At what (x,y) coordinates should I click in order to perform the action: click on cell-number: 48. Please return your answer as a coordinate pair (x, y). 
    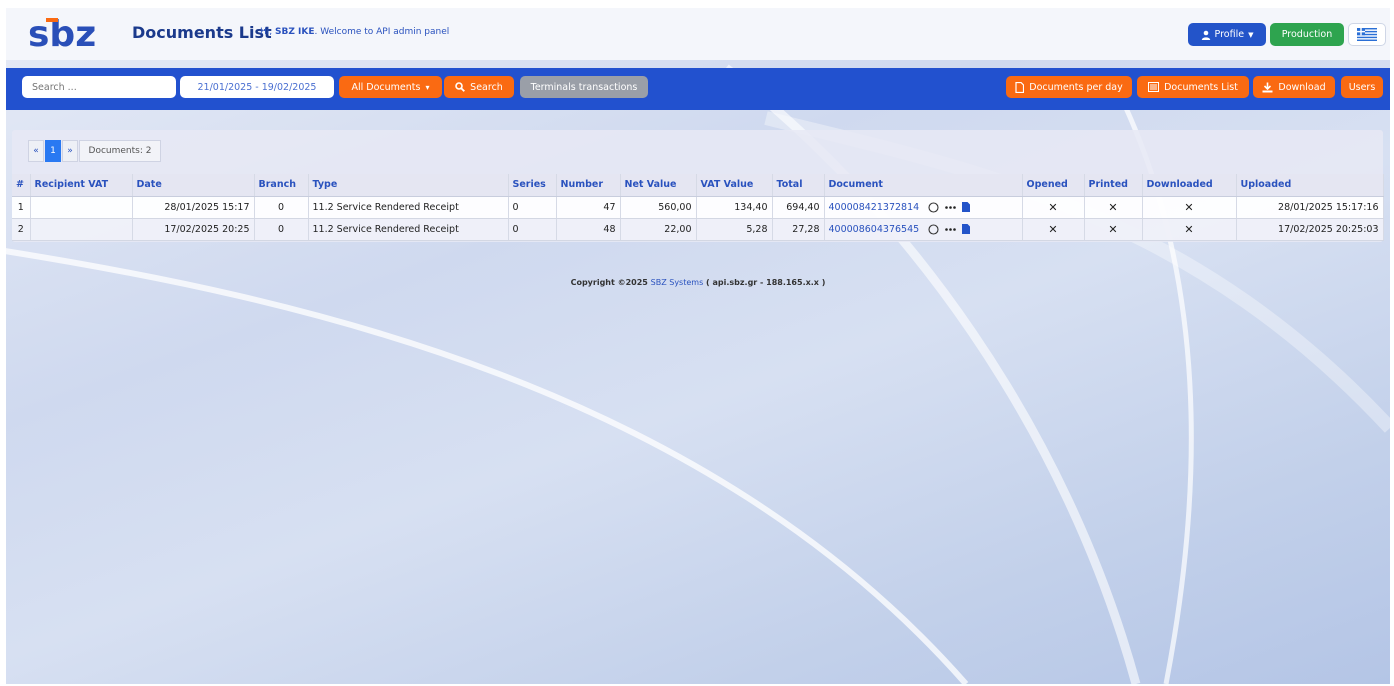
    Looking at the image, I should click on (588, 229).